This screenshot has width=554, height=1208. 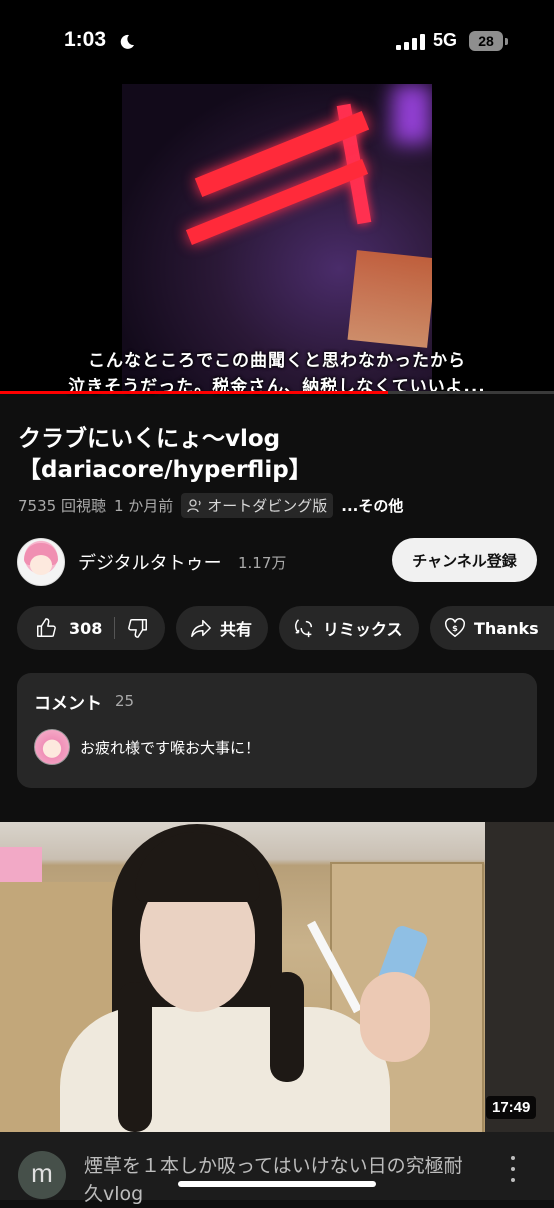 I want to click on thumbs-down-icon, so click(x=138, y=628).